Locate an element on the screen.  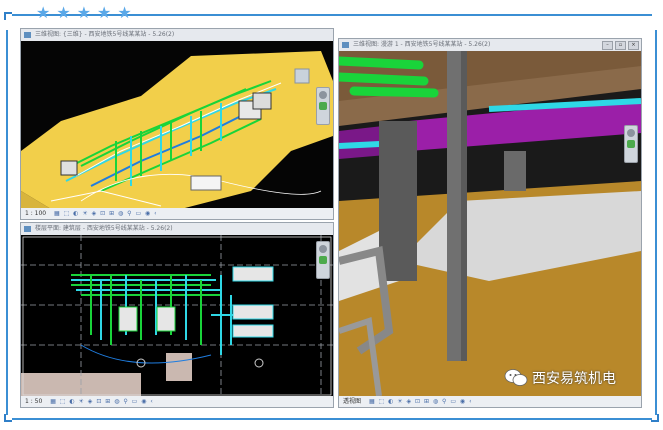
view-scale: 透视图 is located at coordinates (352, 401).